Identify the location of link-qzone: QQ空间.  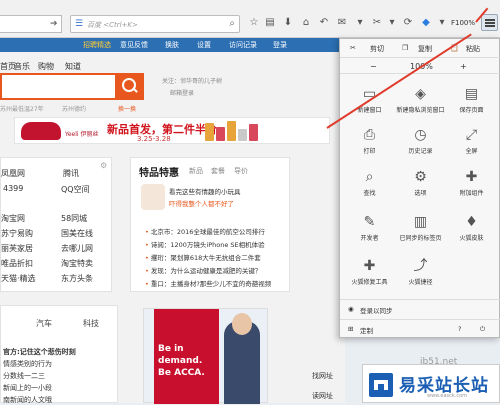
(75, 189).